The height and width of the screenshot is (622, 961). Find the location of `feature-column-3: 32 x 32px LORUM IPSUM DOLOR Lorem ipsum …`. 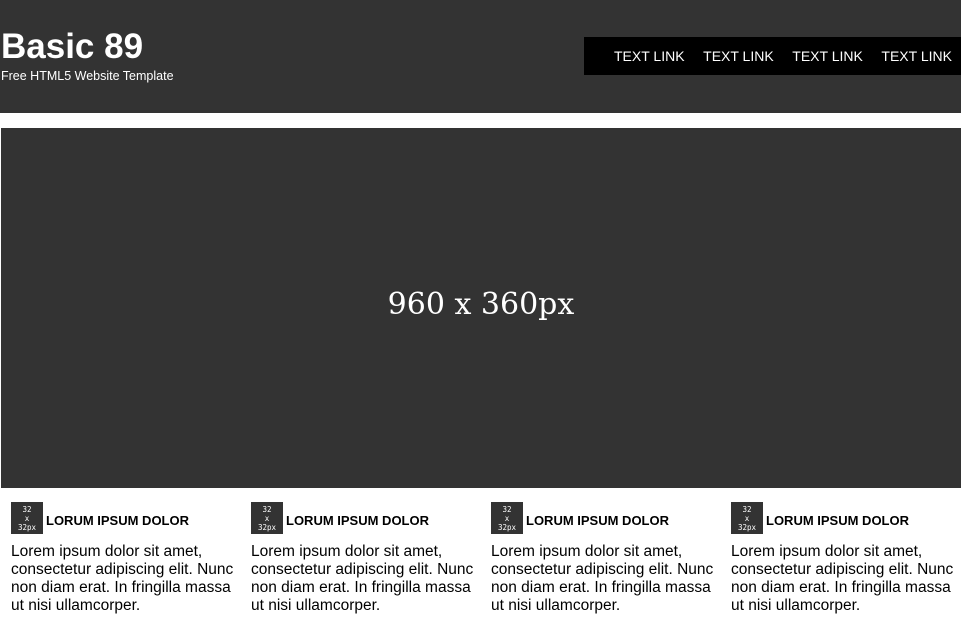

feature-column-3: 32 x 32px LORUM IPSUM DOLOR Lorem ipsum … is located at coordinates (606, 558).